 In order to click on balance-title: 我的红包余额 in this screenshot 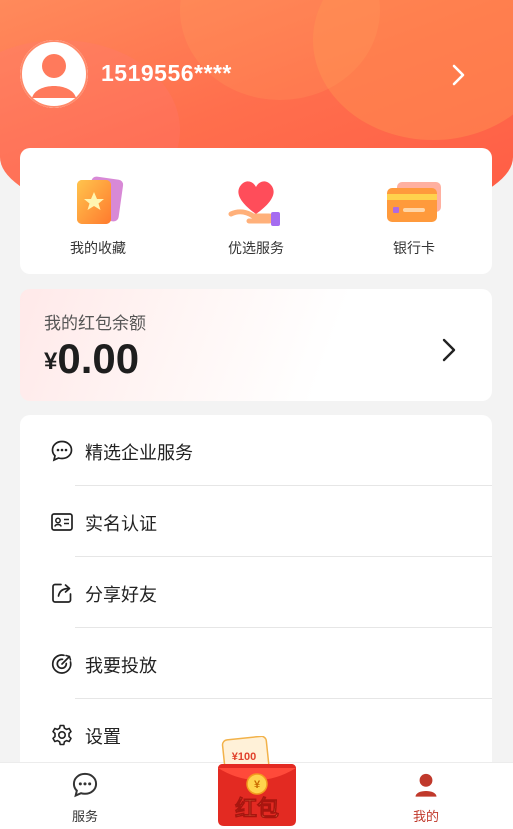, I will do `click(95, 323)`.